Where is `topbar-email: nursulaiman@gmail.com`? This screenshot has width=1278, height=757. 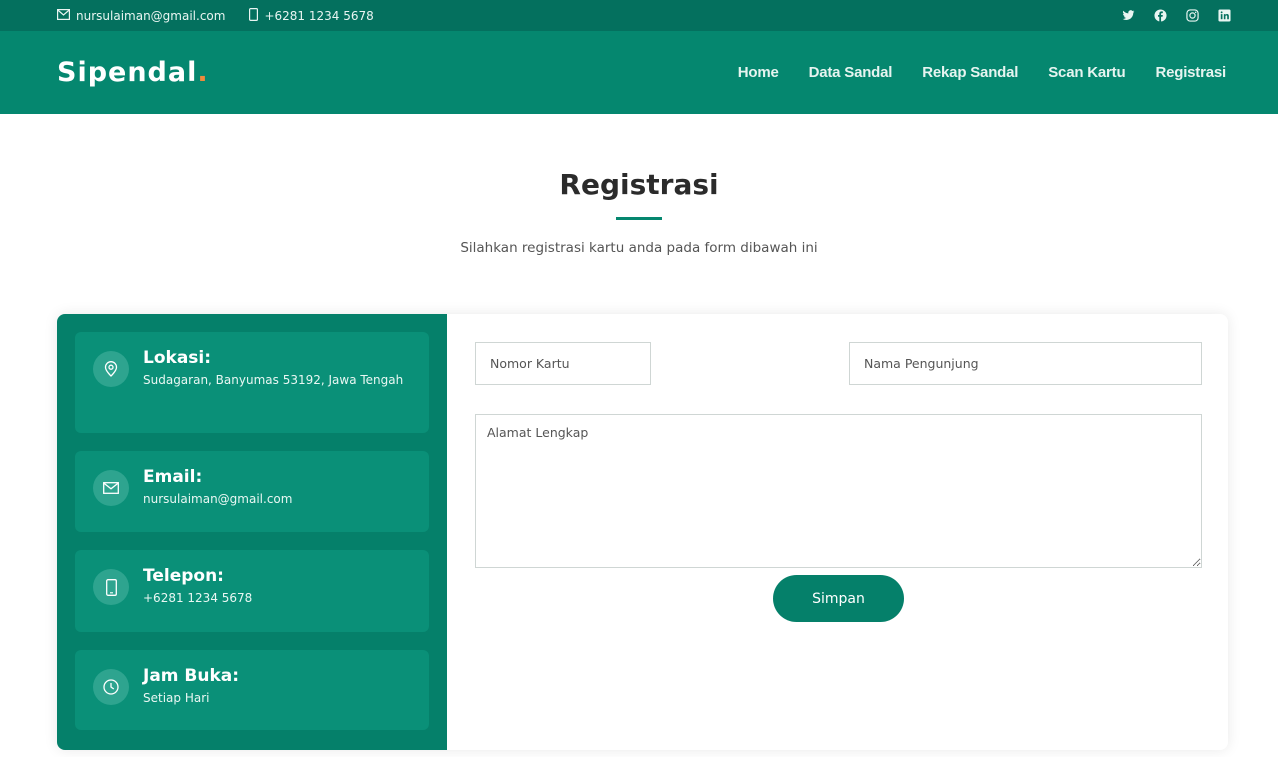 topbar-email: nursulaiman@gmail.com is located at coordinates (141, 16).